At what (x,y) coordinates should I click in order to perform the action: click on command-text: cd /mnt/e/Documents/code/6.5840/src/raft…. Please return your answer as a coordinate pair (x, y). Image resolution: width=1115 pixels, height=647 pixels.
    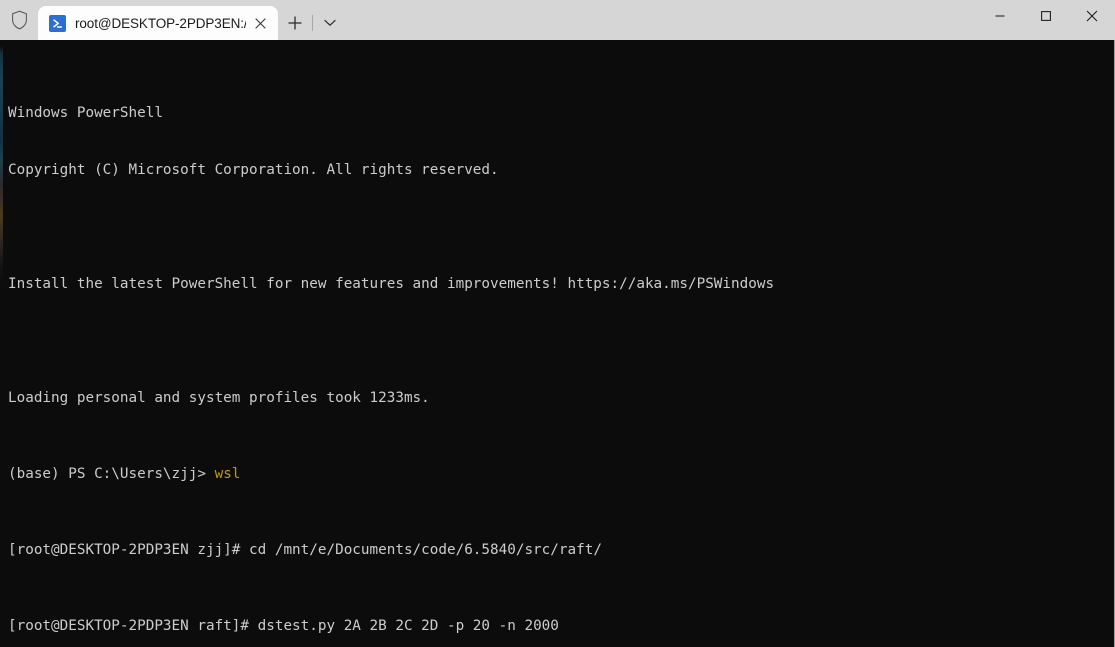
    Looking at the image, I should click on (425, 550).